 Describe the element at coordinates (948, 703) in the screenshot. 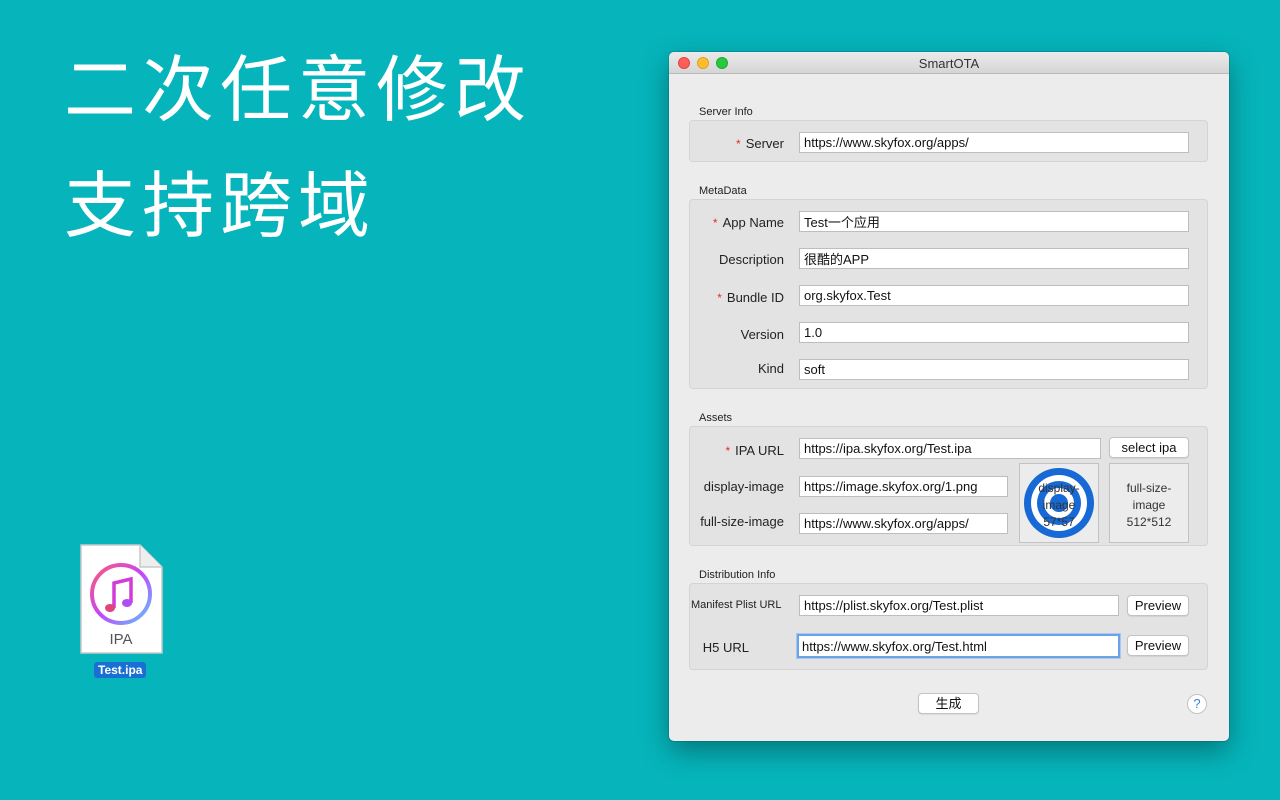

I see `generate-button: 生成` at that location.